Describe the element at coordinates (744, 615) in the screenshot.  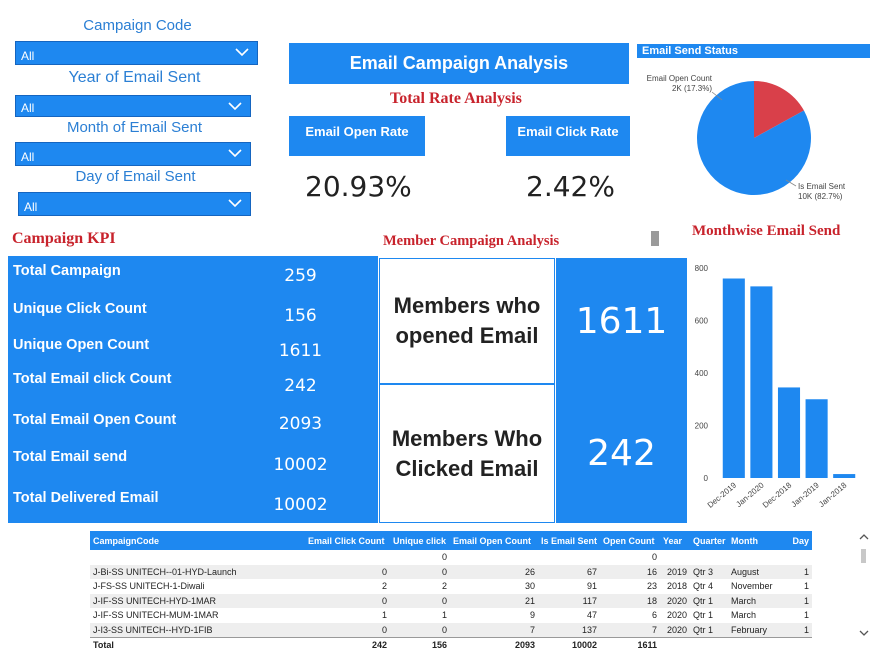
I see `table-cell: March` at that location.